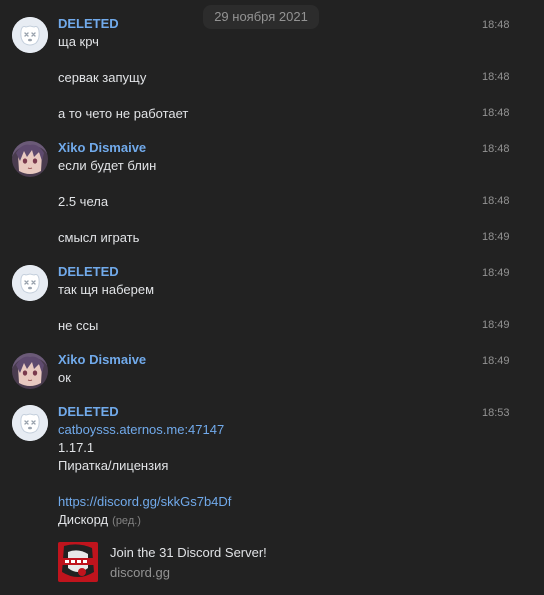  I want to click on message-text: так щя наберем, so click(106, 289).